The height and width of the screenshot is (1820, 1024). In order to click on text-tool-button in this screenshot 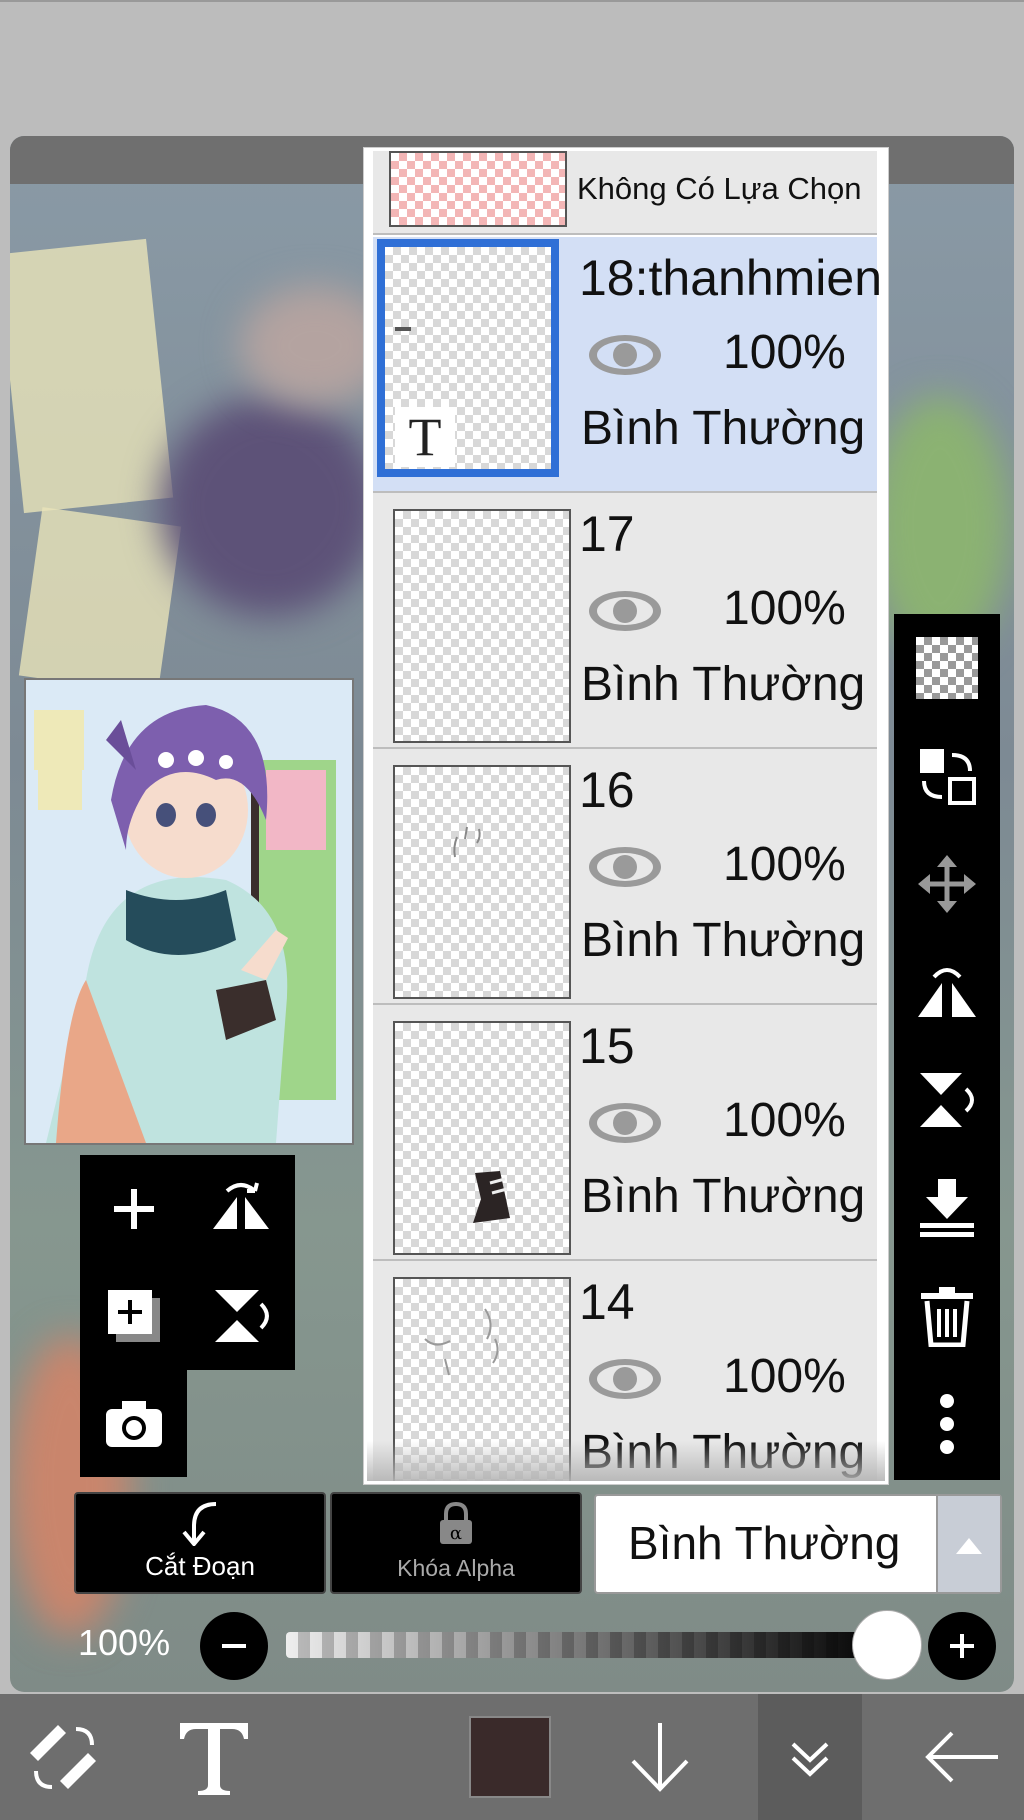, I will do `click(214, 1757)`.